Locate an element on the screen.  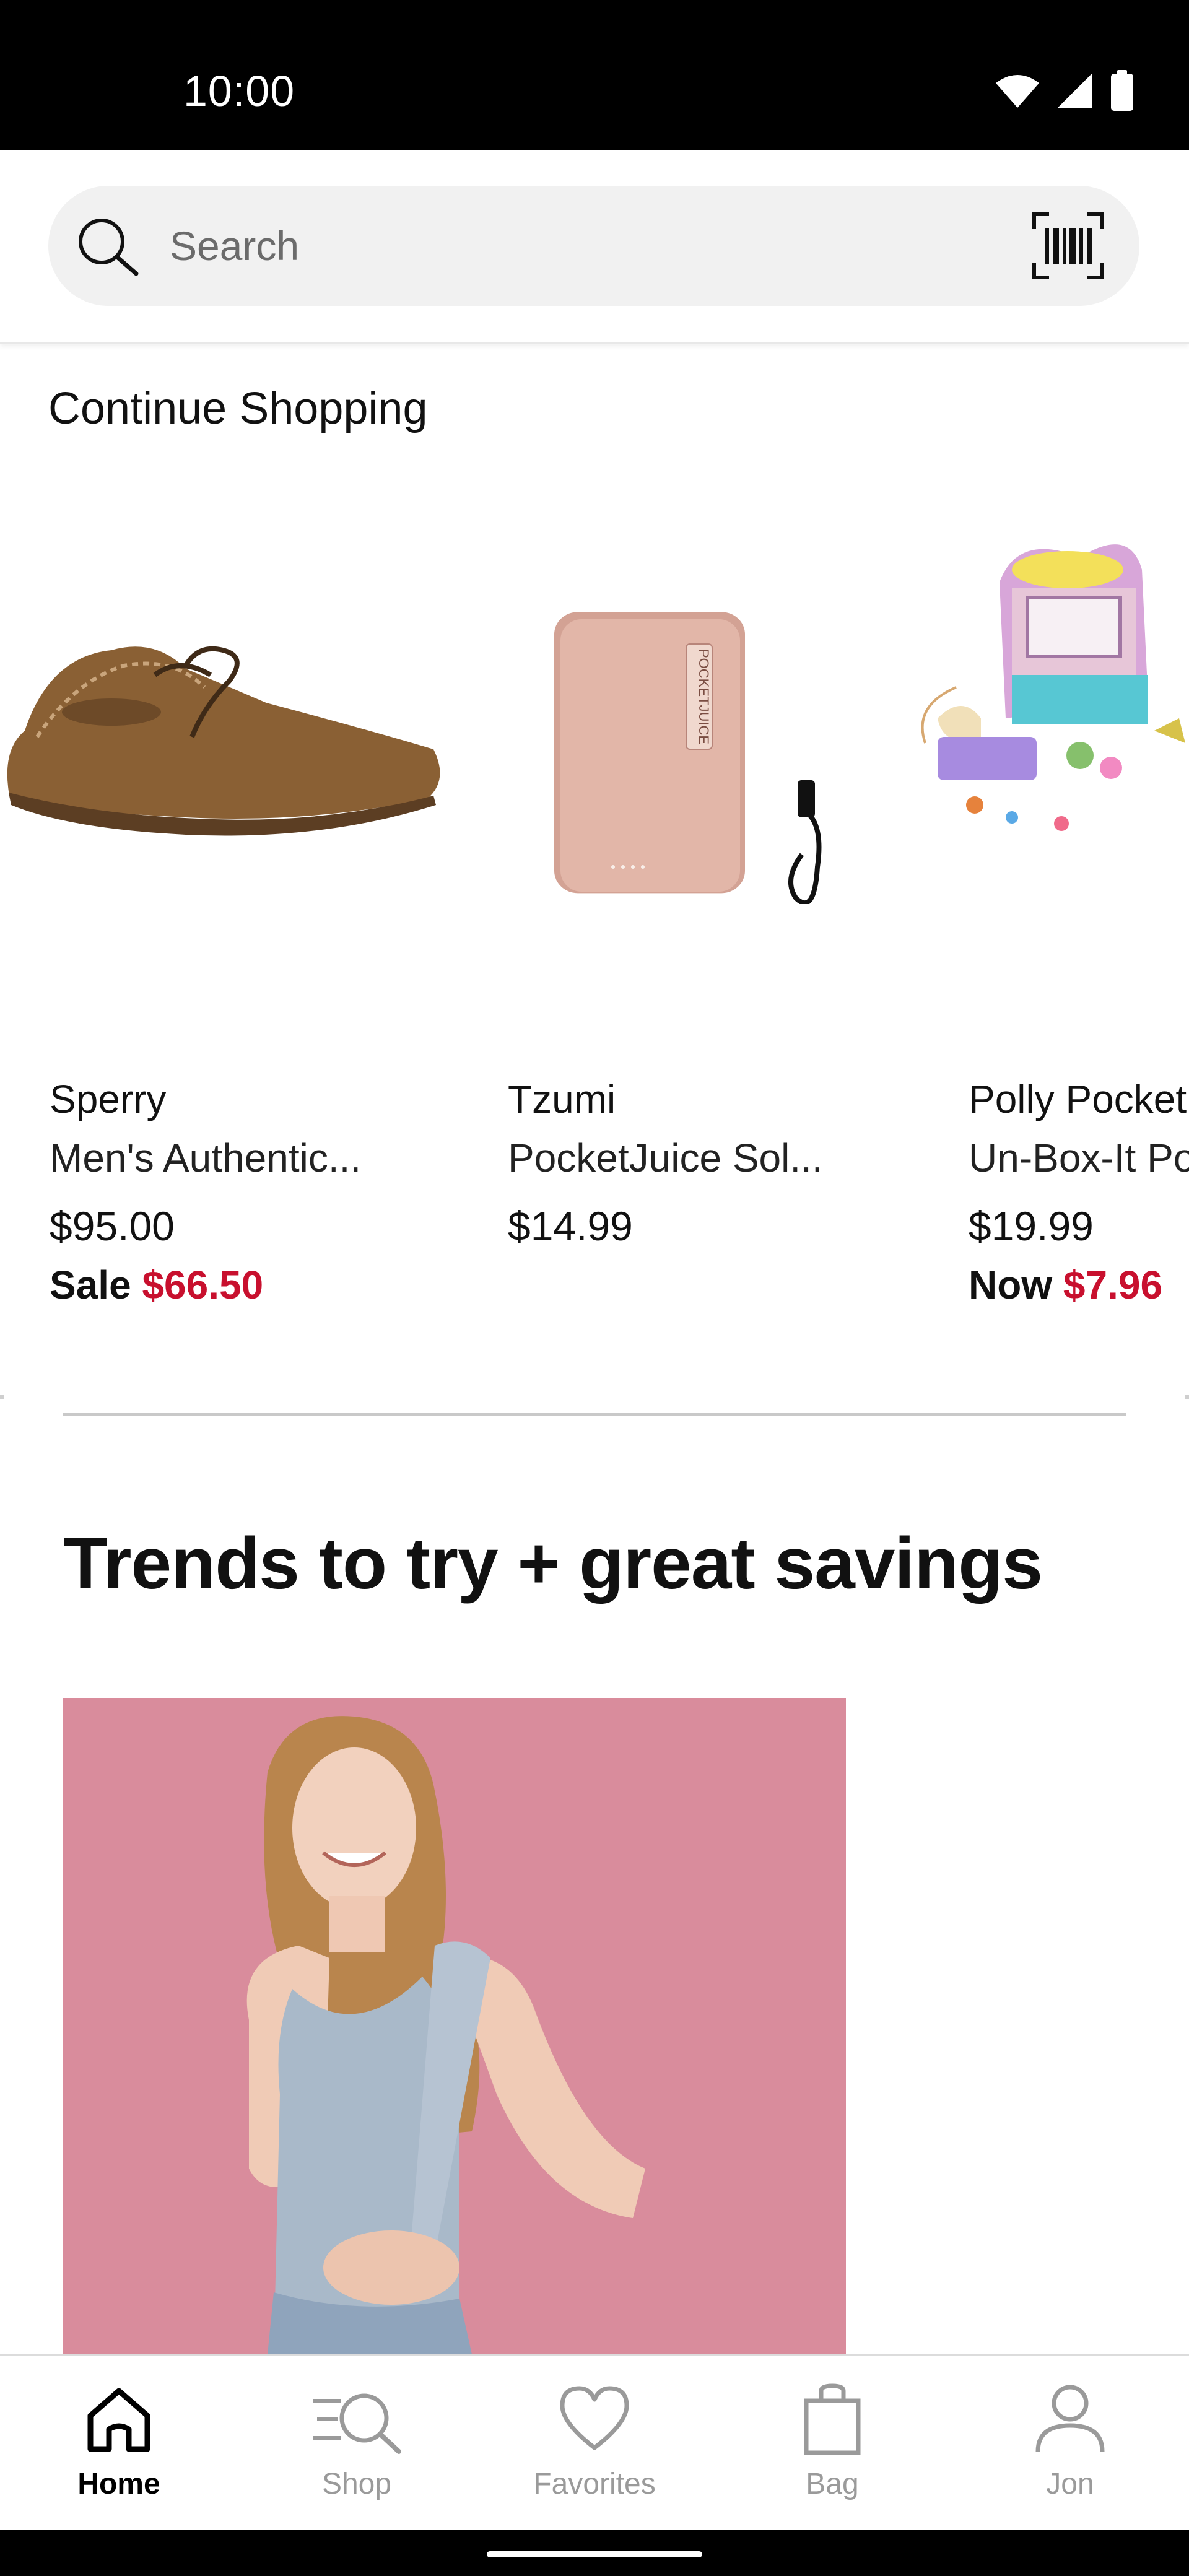
continue-shopping-title: Continue Shopping is located at coordinates (238, 408).